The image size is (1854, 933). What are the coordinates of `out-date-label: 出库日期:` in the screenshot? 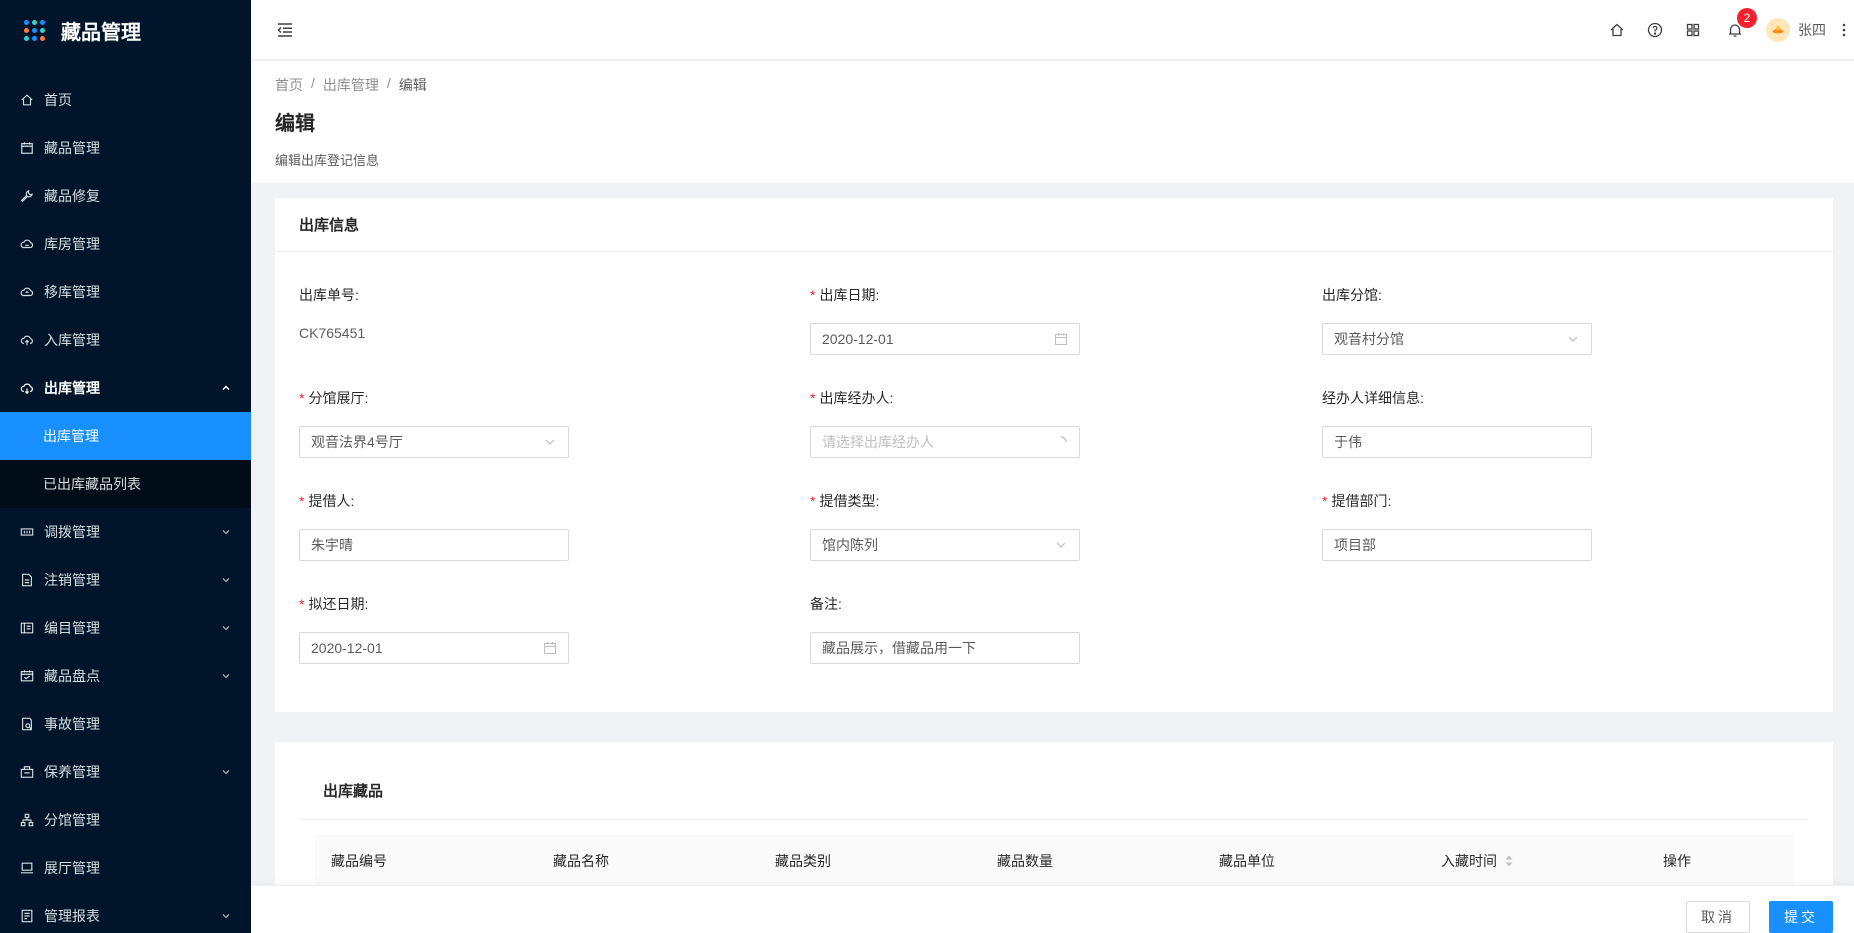 It's located at (849, 295).